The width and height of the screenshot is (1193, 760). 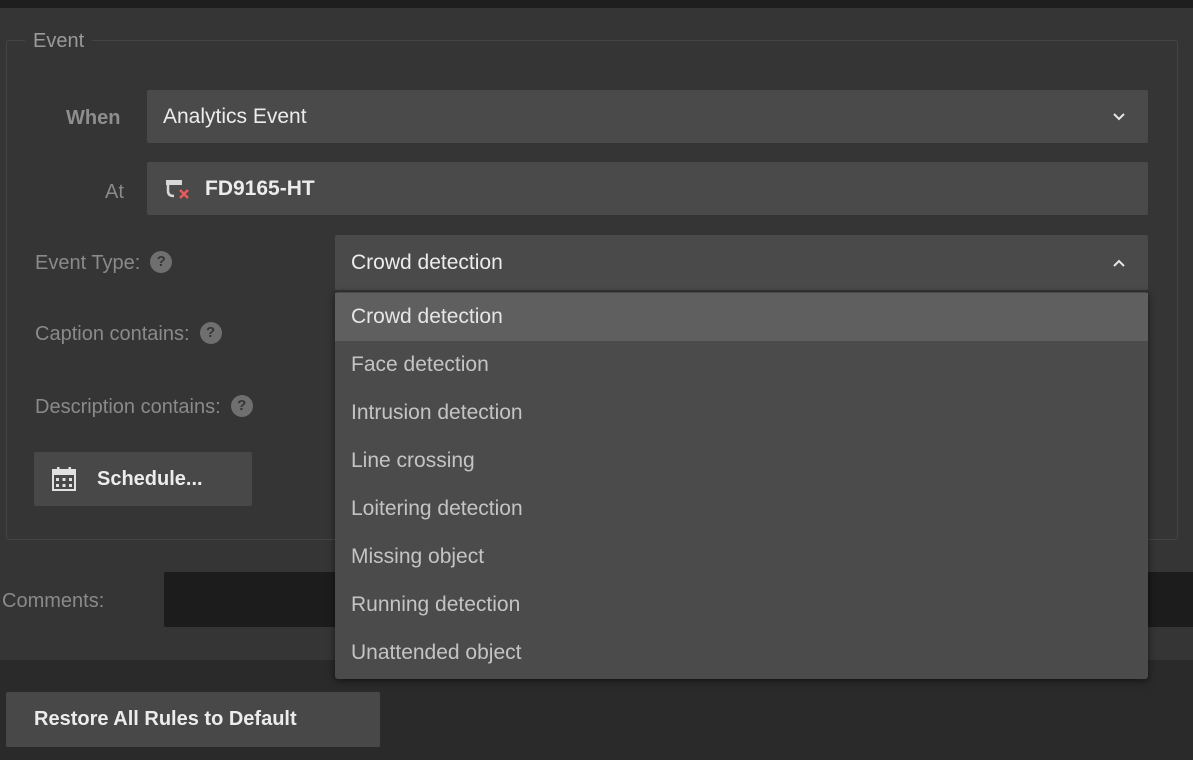 I want to click on camera-offline-icon, so click(x=177, y=189).